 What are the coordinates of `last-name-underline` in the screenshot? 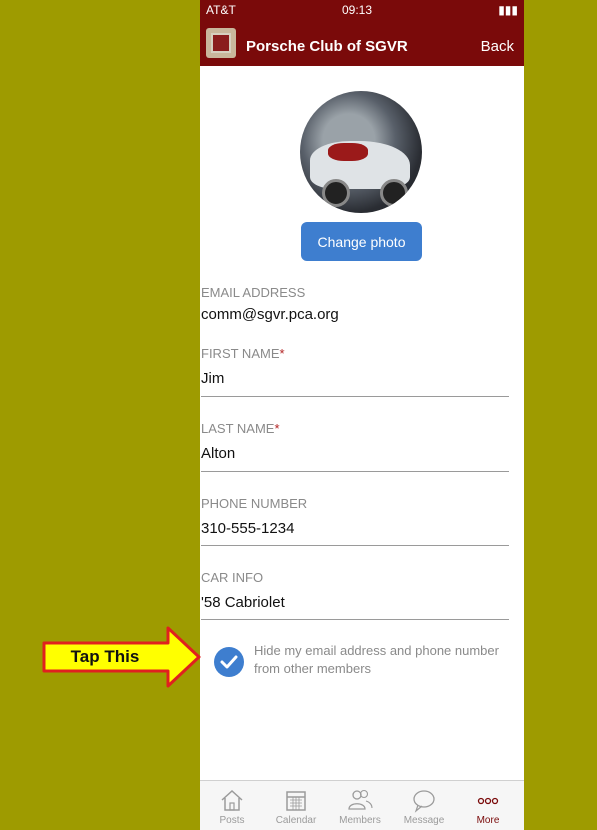 It's located at (355, 471).